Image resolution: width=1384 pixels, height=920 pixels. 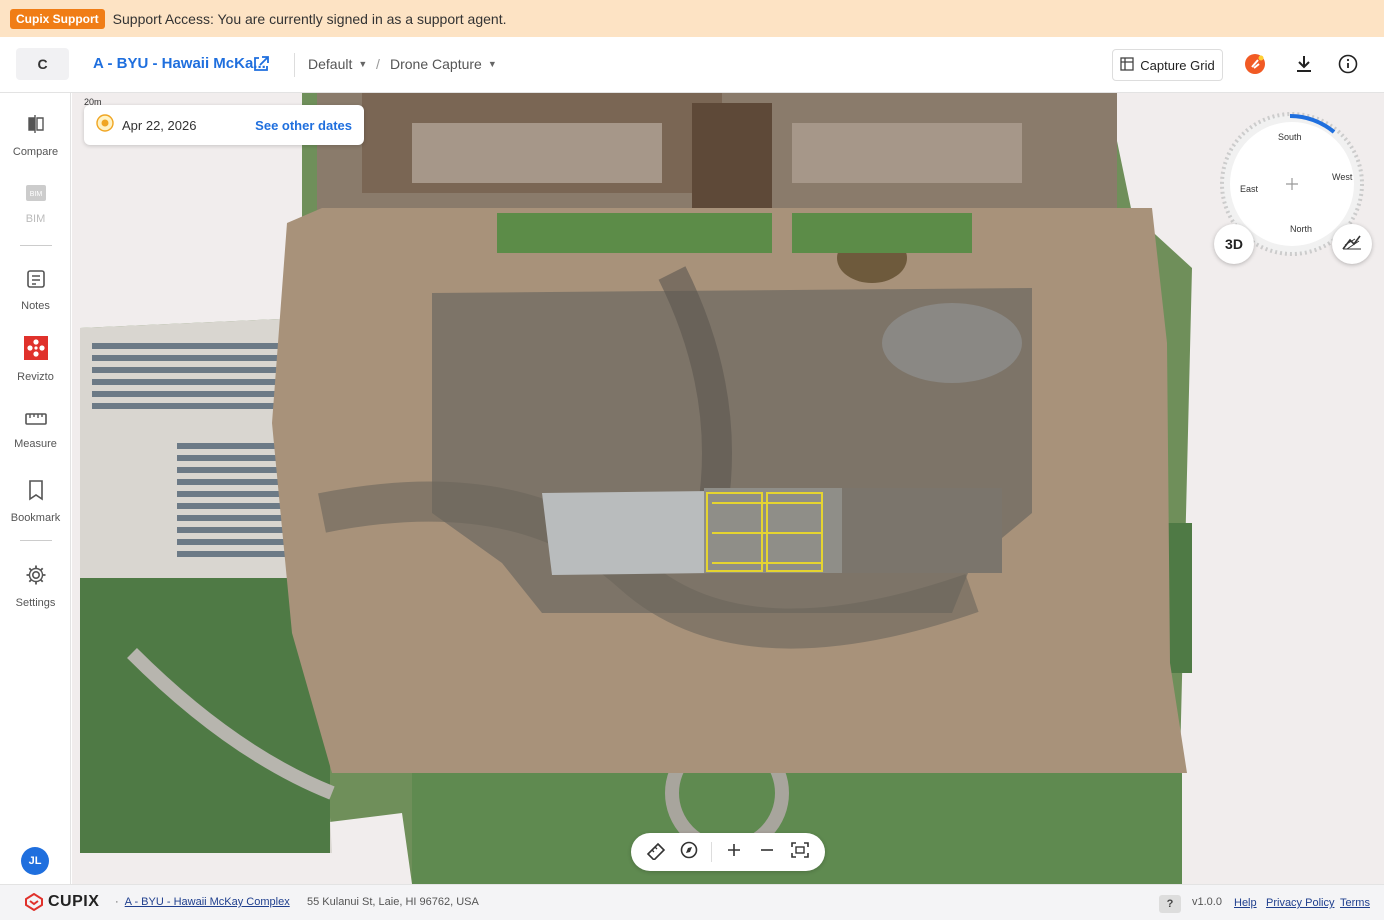 What do you see at coordinates (1300, 903) in the screenshot?
I see `privacy-policy-link: Privacy Policy` at bounding box center [1300, 903].